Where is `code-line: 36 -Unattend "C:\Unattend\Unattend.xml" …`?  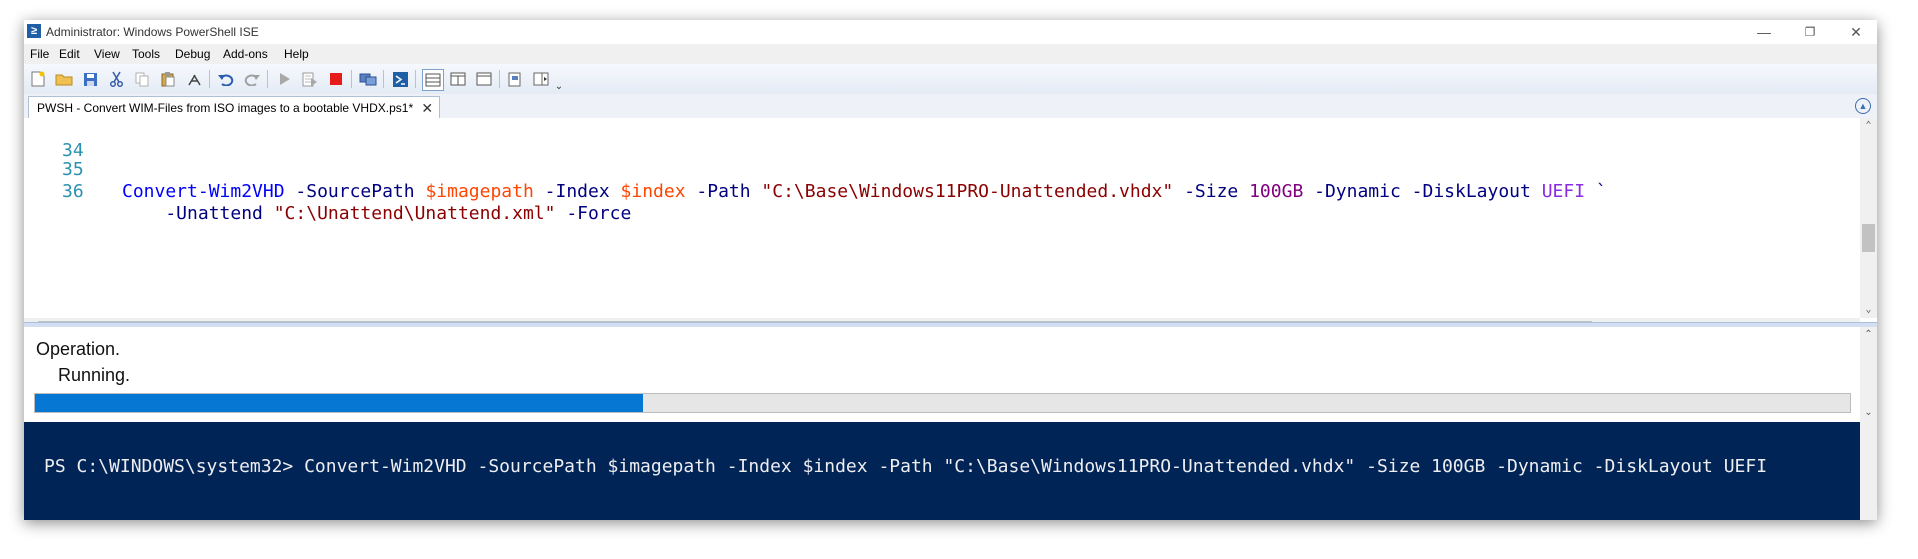 code-line: 36 -Unattend "C:\Unattend\Unattend.xml" … is located at coordinates (327, 191).